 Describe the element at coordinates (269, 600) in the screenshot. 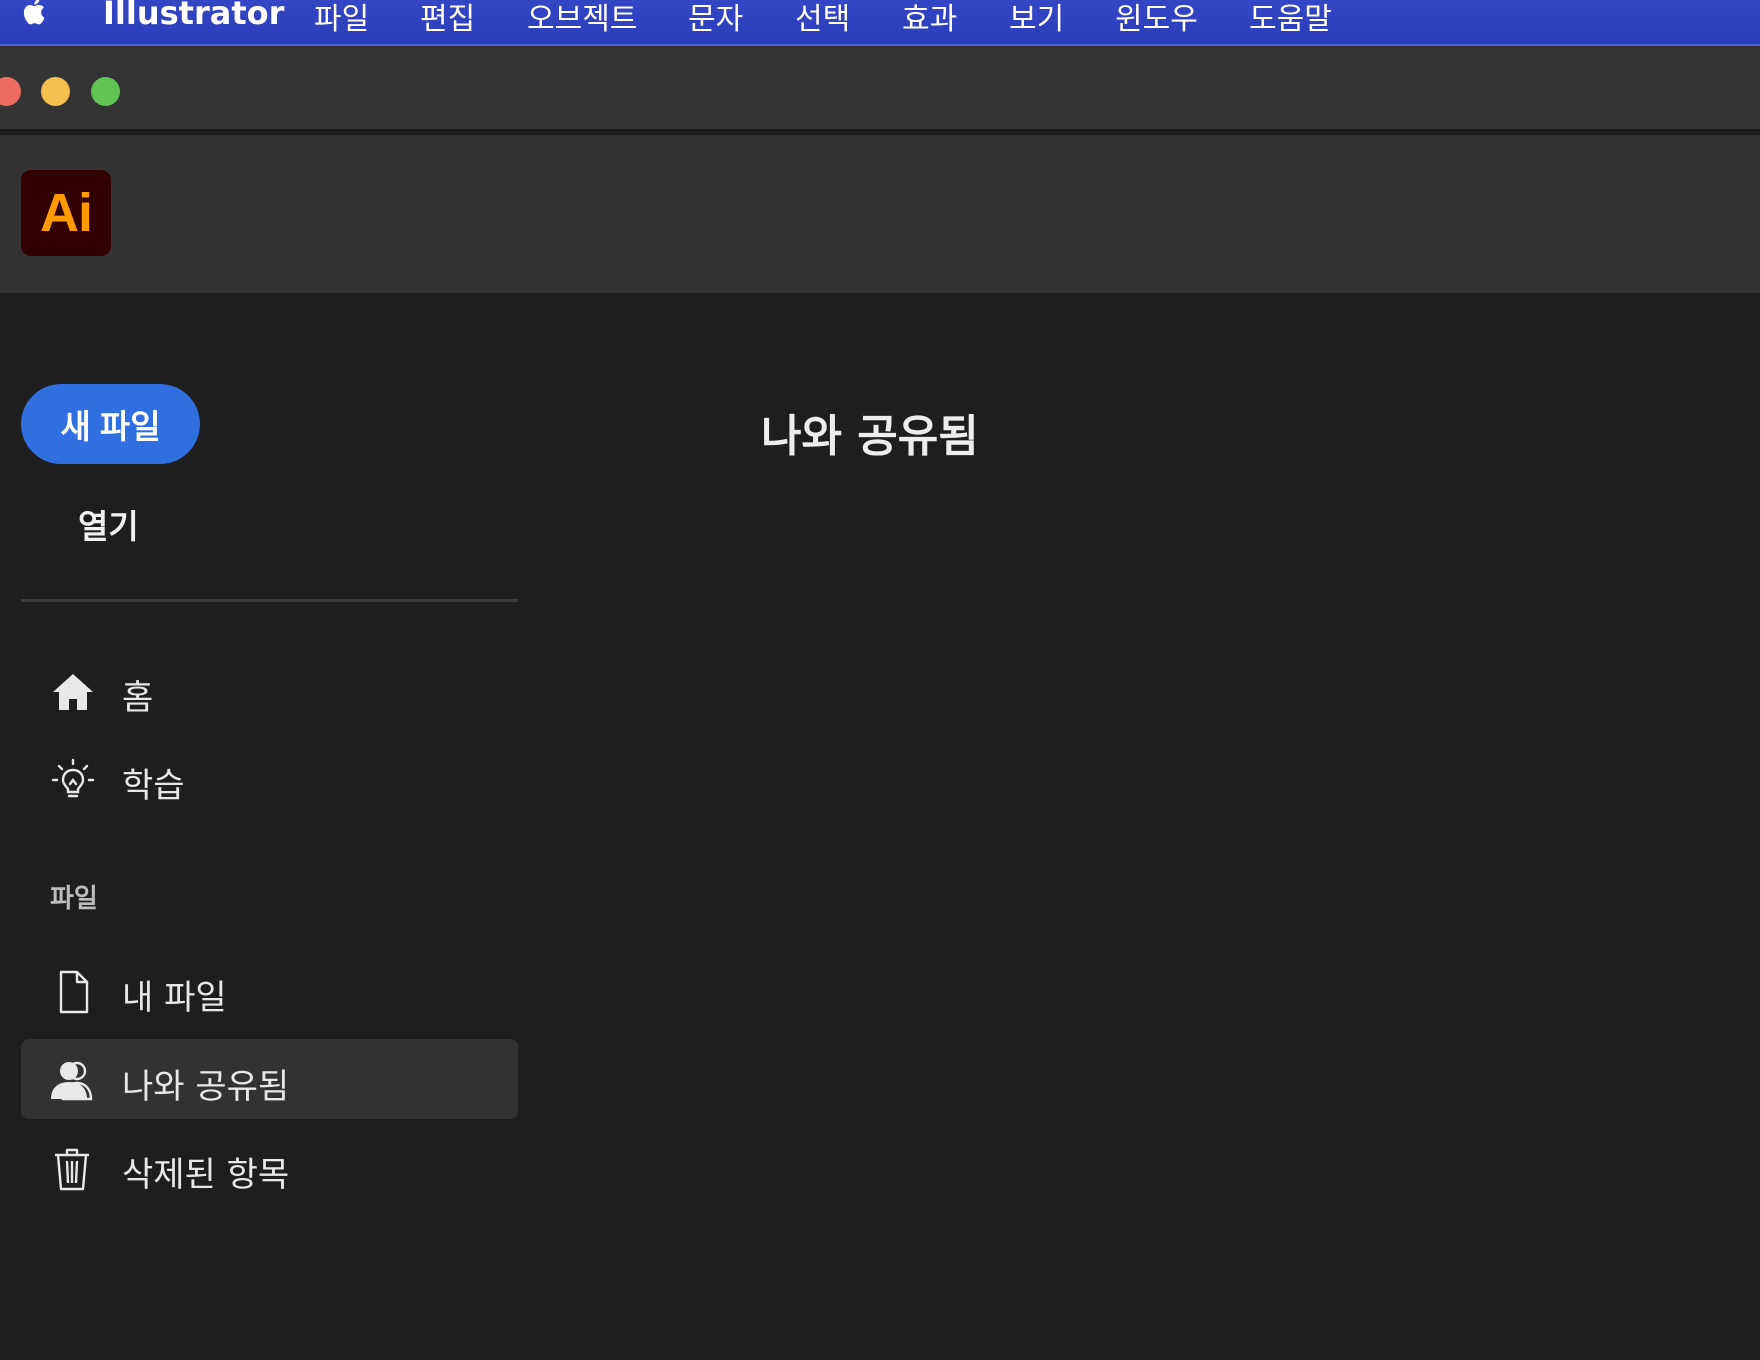

I see `sidebar-divider` at that location.